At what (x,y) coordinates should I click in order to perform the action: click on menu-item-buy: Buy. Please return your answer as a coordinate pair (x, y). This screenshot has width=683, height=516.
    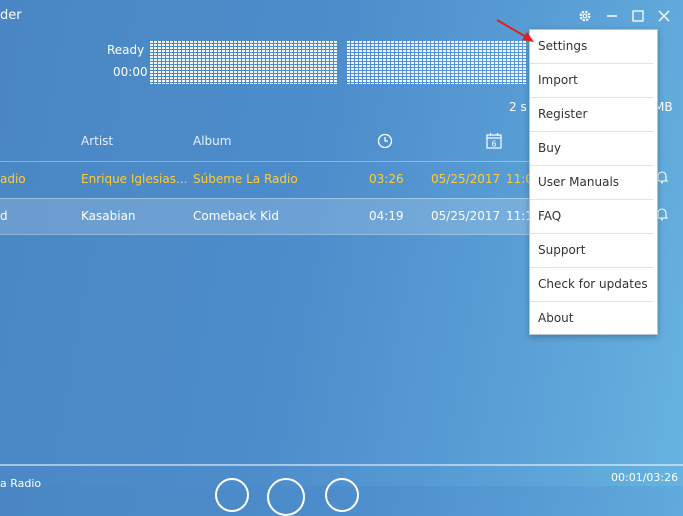
    Looking at the image, I should click on (591, 149).